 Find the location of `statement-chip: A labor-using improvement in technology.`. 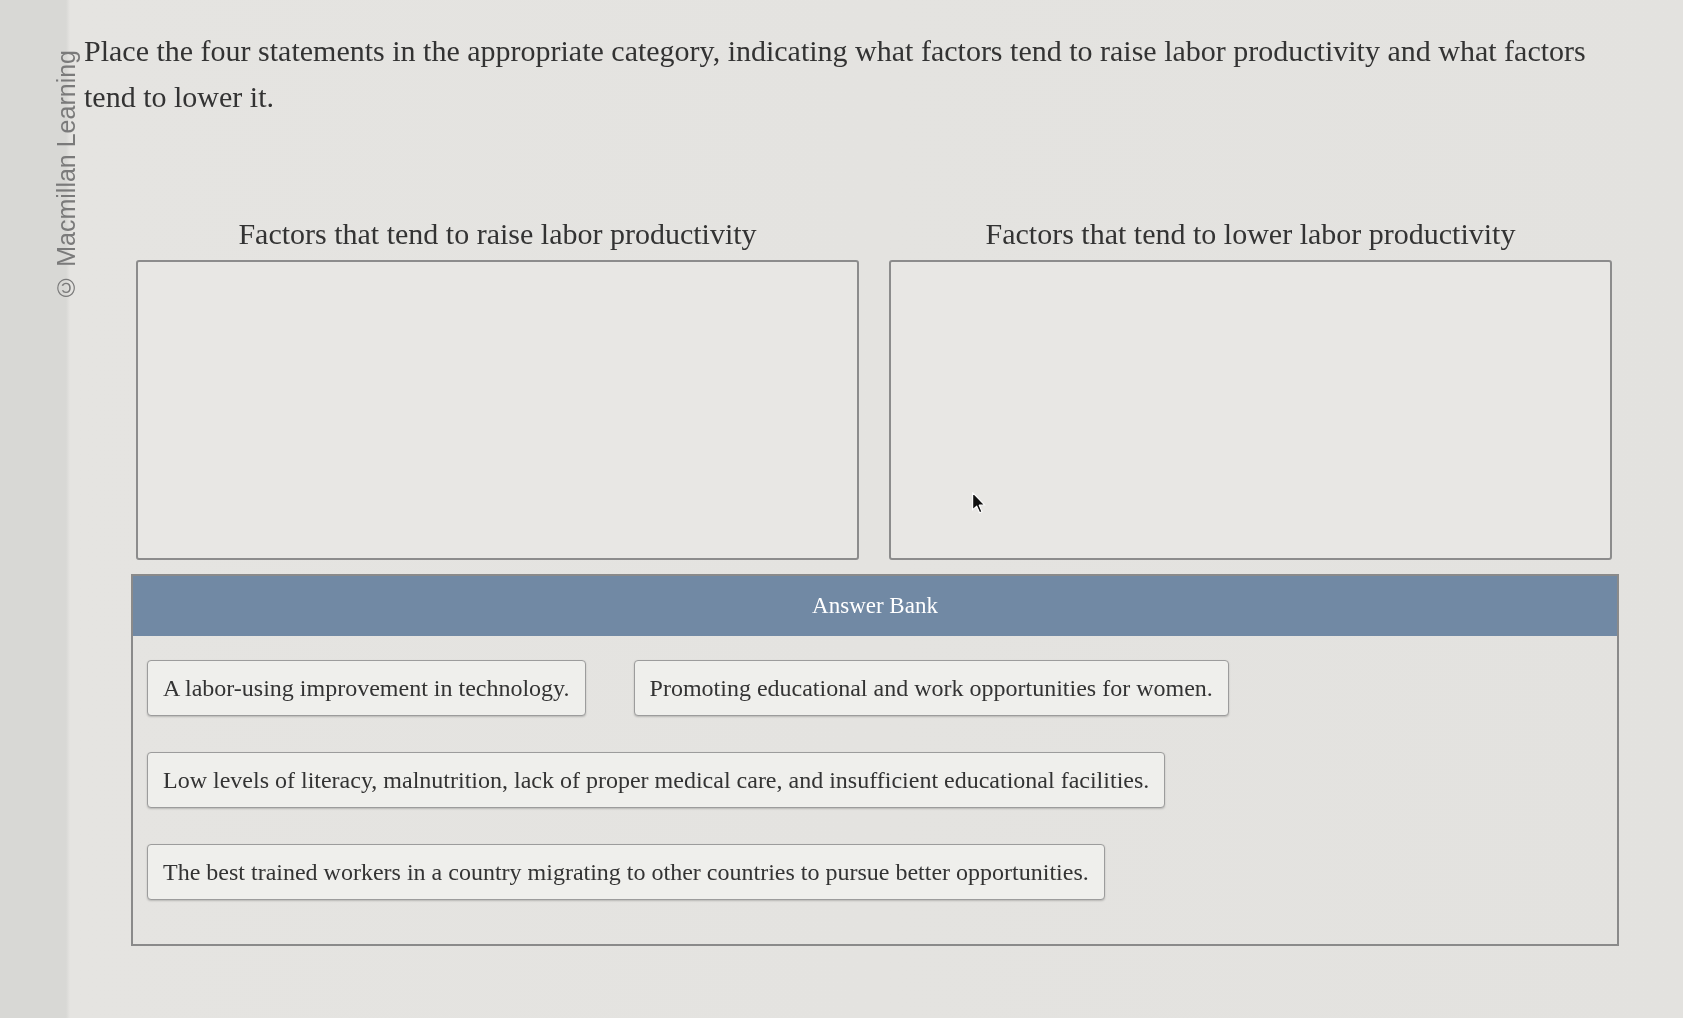

statement-chip: A labor-using improvement in technology. is located at coordinates (366, 688).